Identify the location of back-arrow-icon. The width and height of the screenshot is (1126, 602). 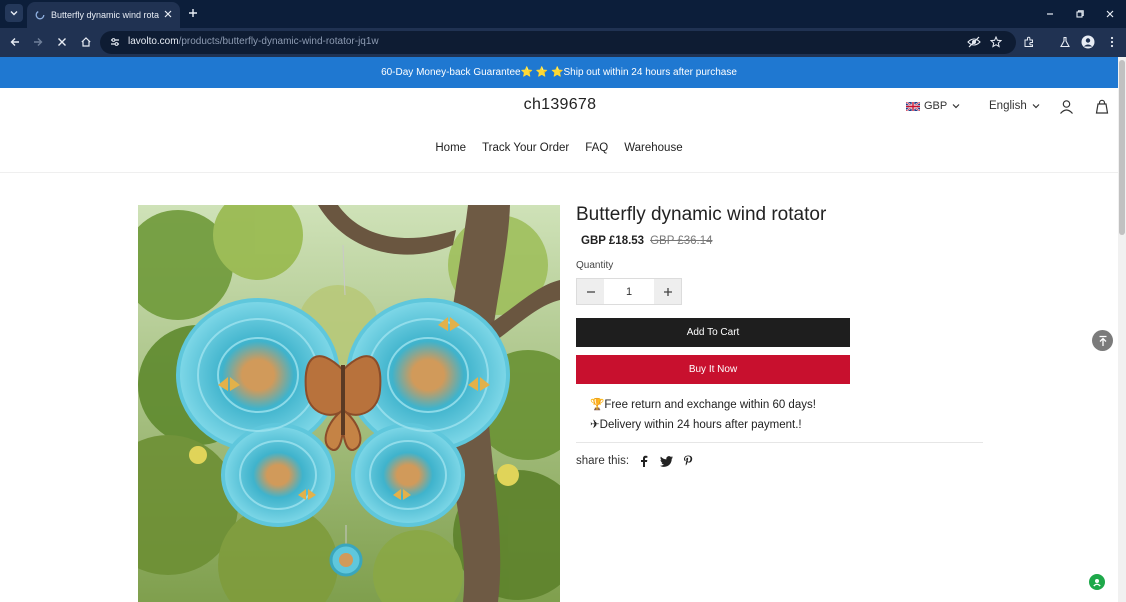
(15, 42).